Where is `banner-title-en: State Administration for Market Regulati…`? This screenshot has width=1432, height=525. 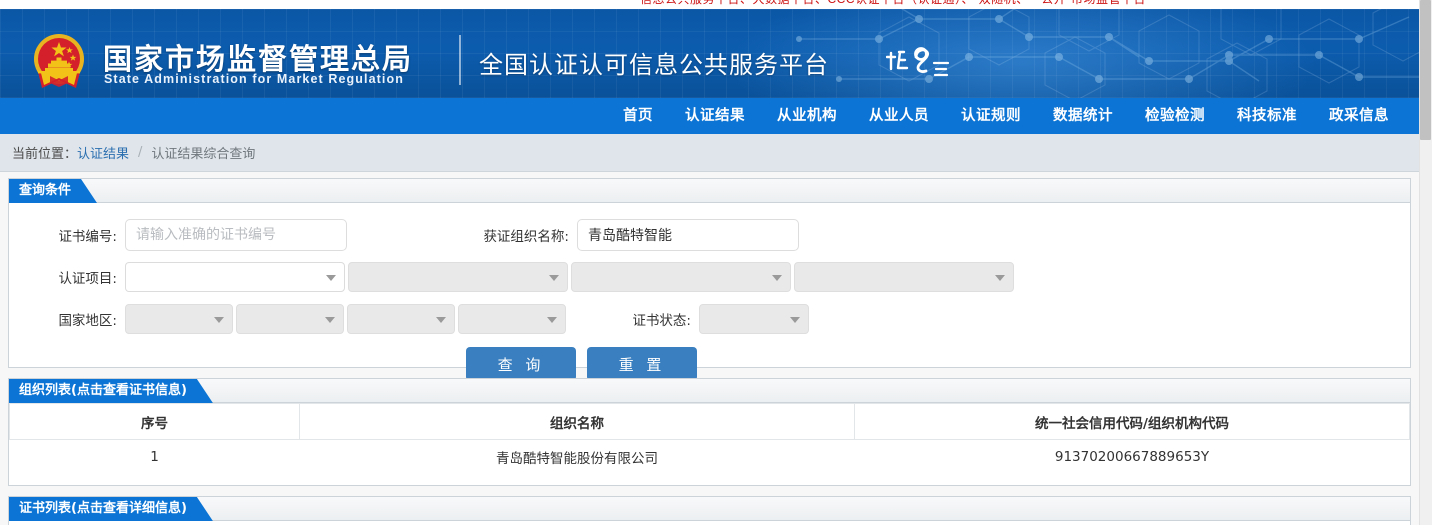 banner-title-en: State Administration for Market Regulati… is located at coordinates (254, 79).